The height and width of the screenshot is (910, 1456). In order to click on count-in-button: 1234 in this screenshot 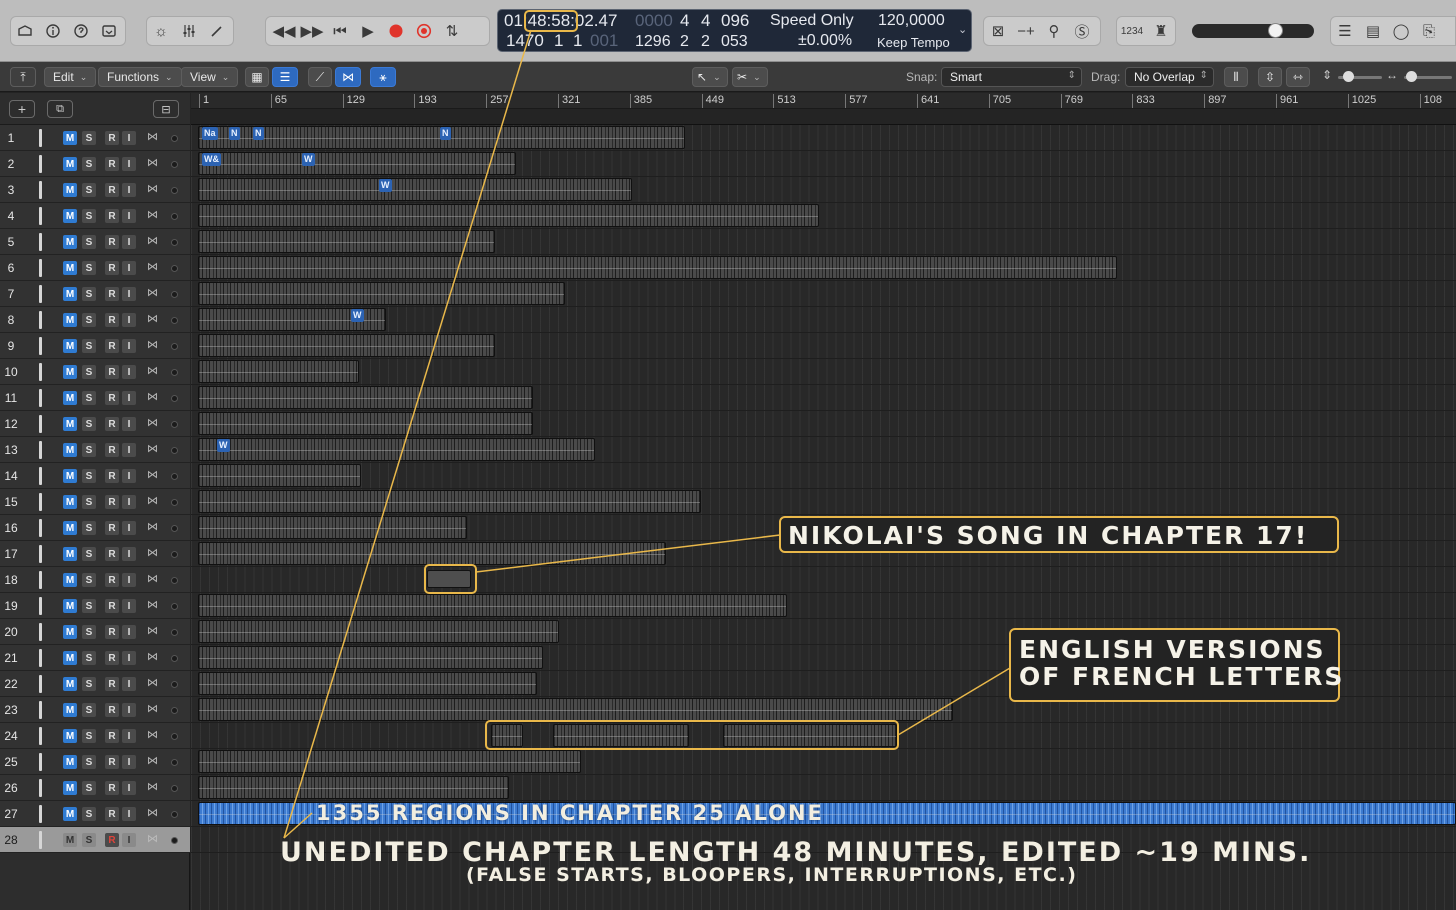, I will do `click(1132, 31)`.